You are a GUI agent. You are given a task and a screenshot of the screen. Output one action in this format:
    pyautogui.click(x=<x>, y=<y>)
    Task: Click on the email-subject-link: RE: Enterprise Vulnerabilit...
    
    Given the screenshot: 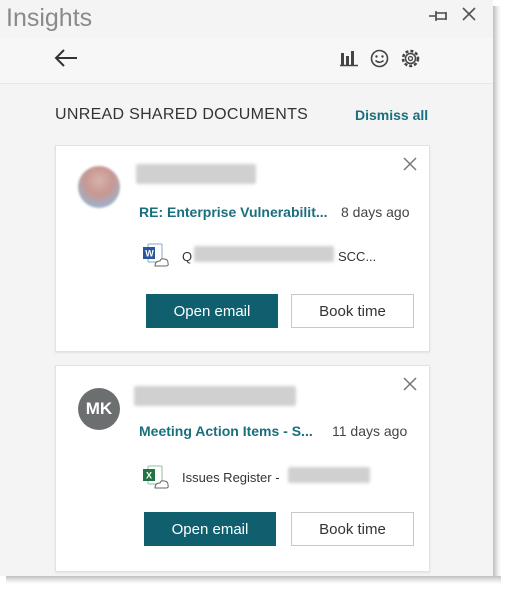 What is the action you would take?
    pyautogui.click(x=233, y=212)
    